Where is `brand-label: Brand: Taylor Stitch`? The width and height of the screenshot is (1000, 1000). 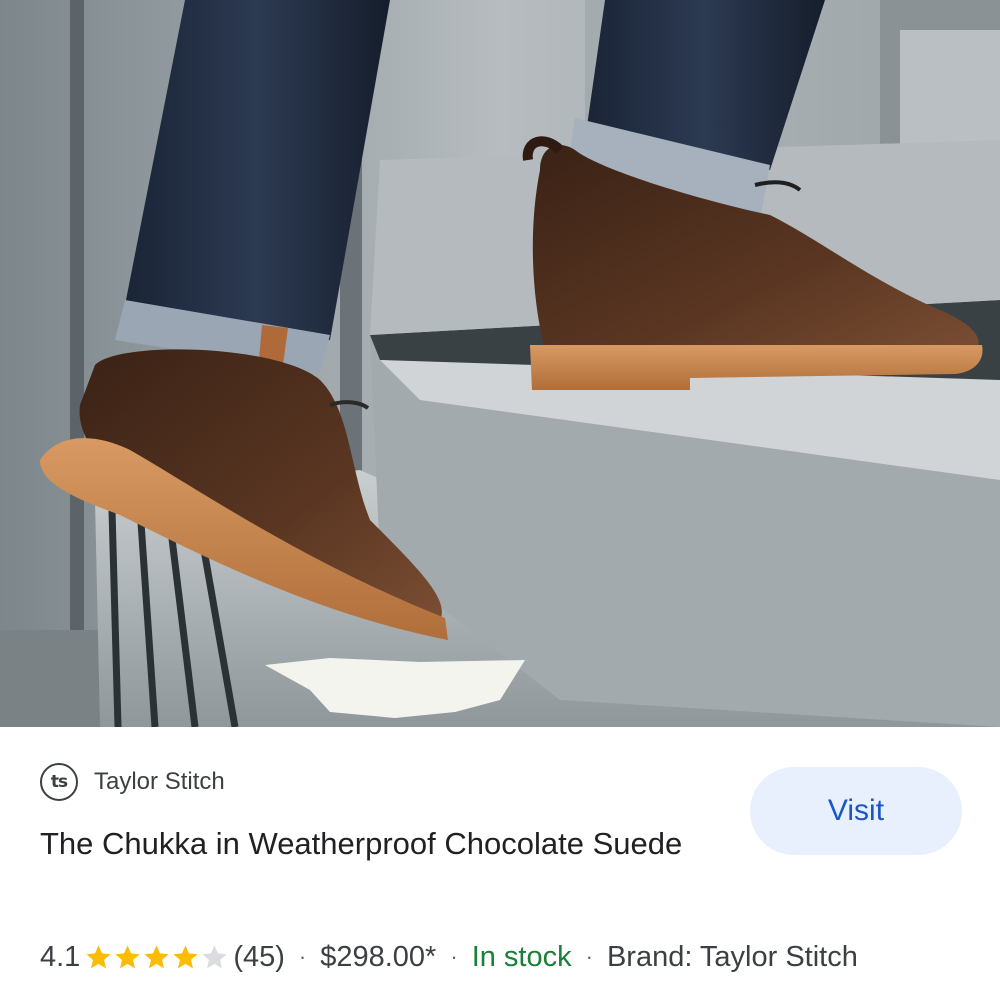
brand-label: Brand: Taylor Stitch is located at coordinates (732, 956).